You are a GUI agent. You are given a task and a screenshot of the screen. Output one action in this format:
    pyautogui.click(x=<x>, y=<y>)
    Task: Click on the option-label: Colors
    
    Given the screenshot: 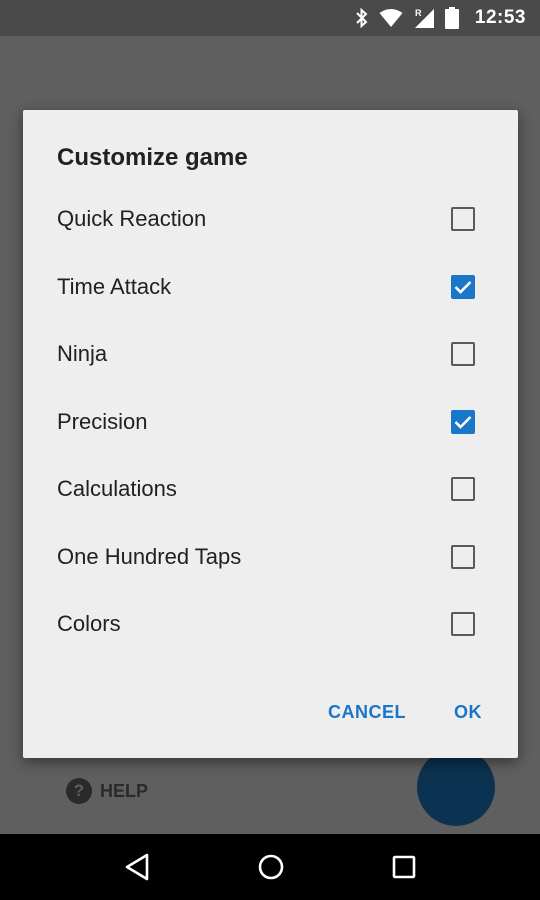 What is the action you would take?
    pyautogui.click(x=89, y=623)
    